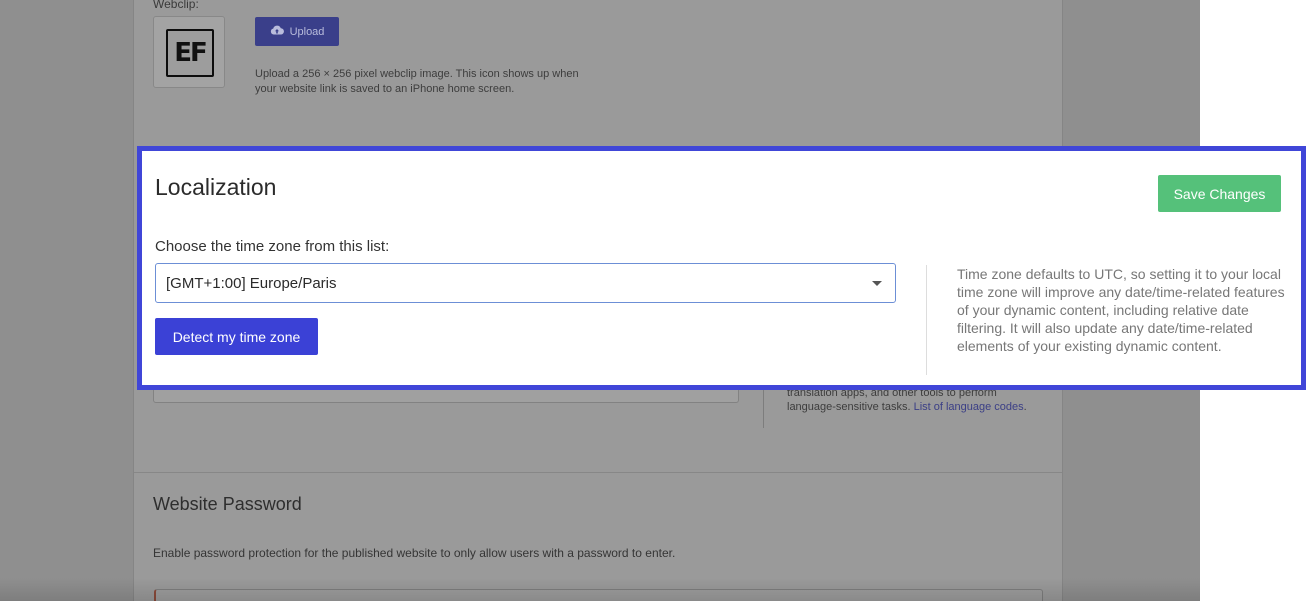 This screenshot has width=1306, height=601. I want to click on card-divider-vertical, so click(926, 320).